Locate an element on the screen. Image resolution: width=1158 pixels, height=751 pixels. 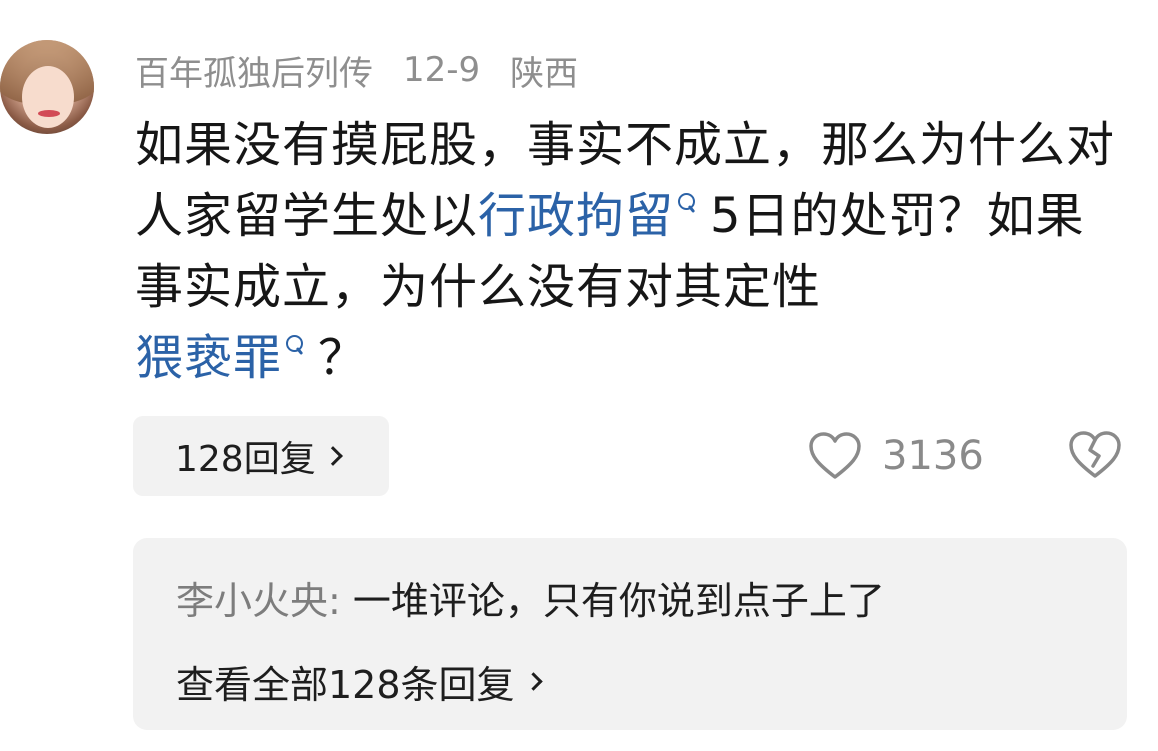
broken-heart-icon is located at coordinates (1095, 455).